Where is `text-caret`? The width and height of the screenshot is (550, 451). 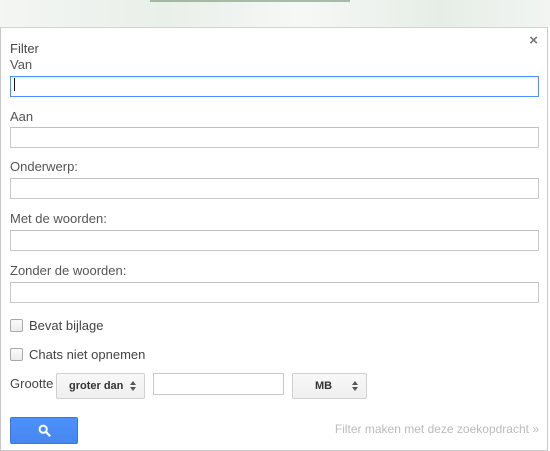
text-caret is located at coordinates (14, 84).